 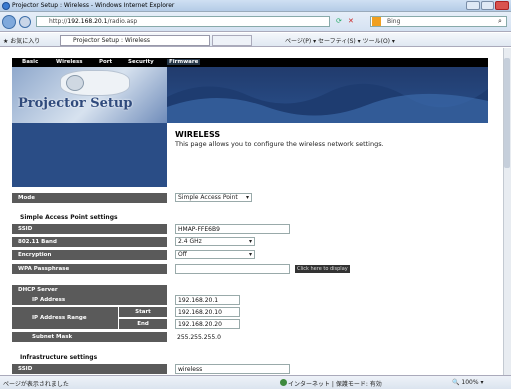 What do you see at coordinates (322, 269) in the screenshot?
I see `display-passphrase-button: Click here to display` at bounding box center [322, 269].